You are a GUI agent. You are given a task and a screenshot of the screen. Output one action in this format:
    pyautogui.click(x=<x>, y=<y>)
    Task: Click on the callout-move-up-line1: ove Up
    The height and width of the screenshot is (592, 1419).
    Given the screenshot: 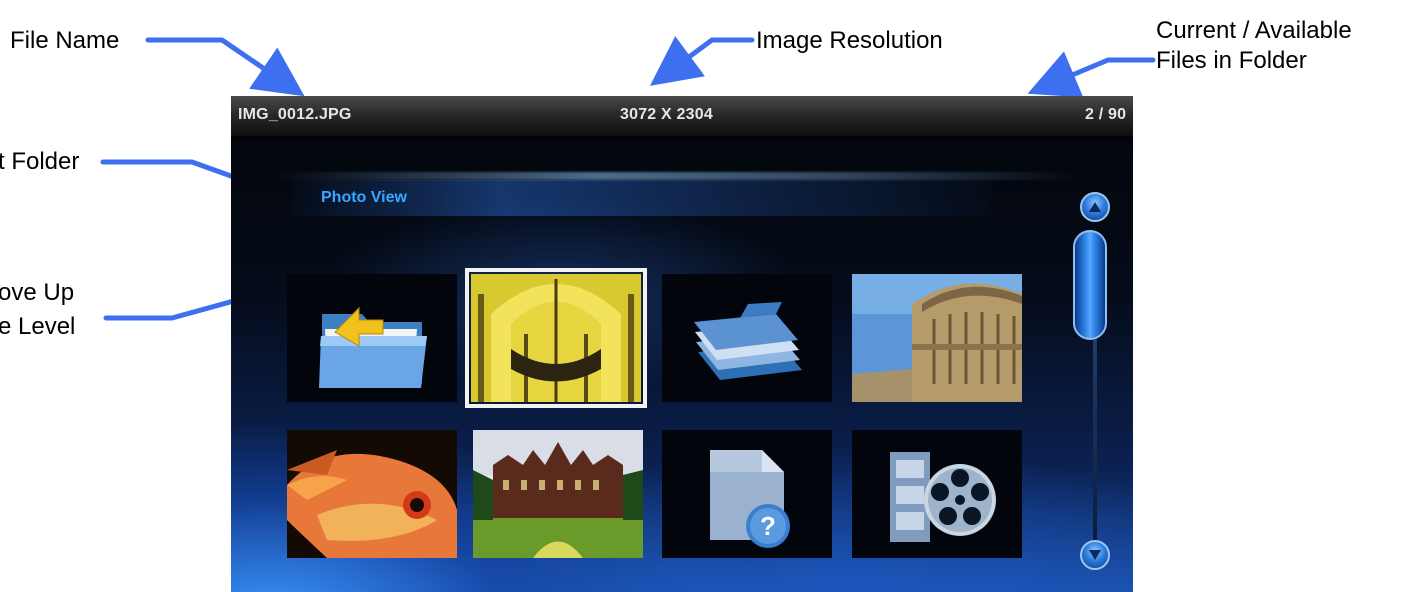 What is the action you would take?
    pyautogui.click(x=37, y=292)
    